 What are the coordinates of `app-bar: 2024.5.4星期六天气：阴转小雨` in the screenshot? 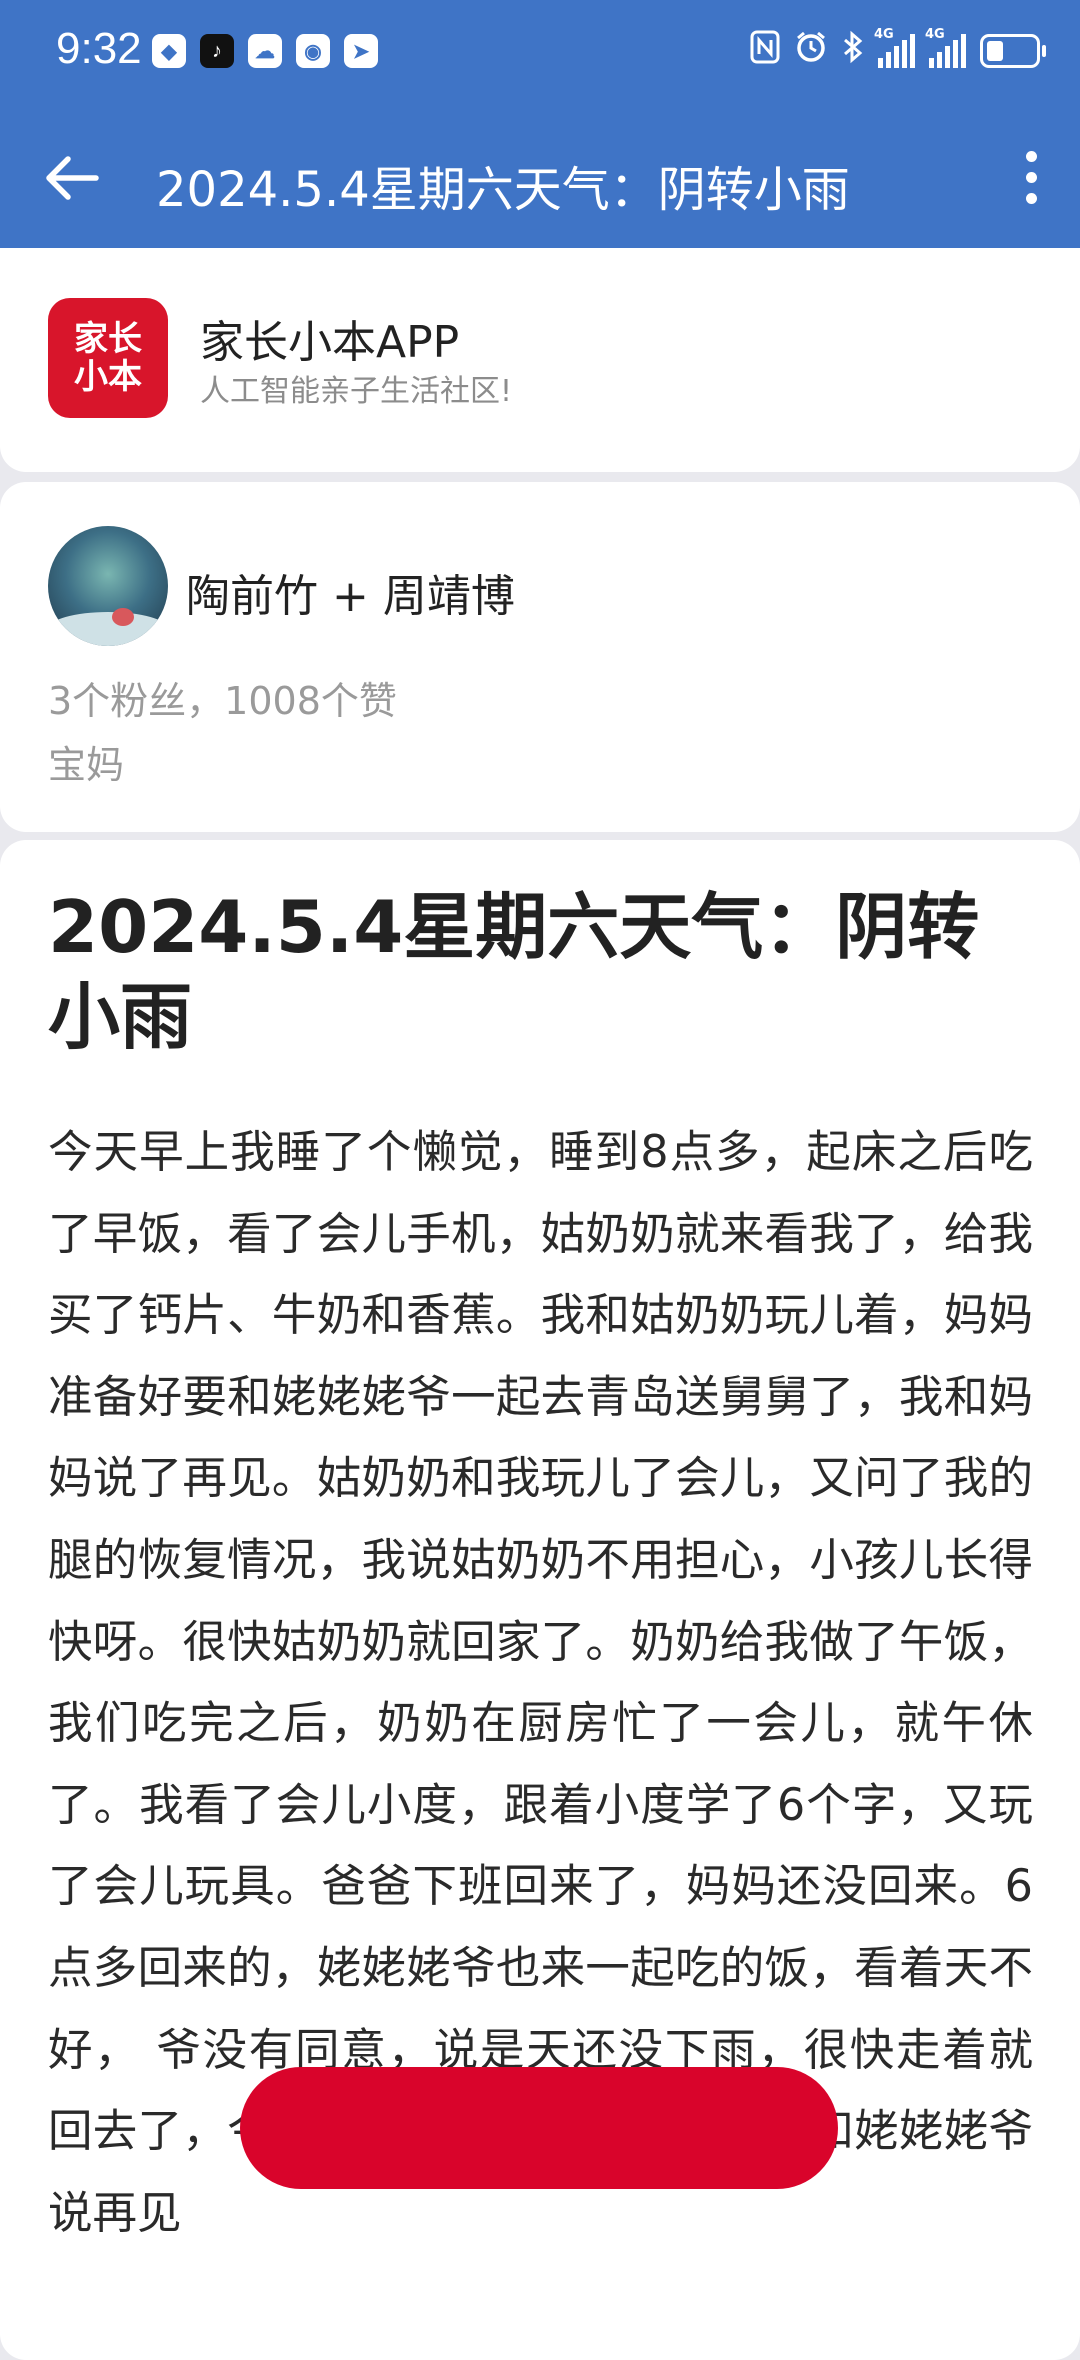 It's located at (540, 177).